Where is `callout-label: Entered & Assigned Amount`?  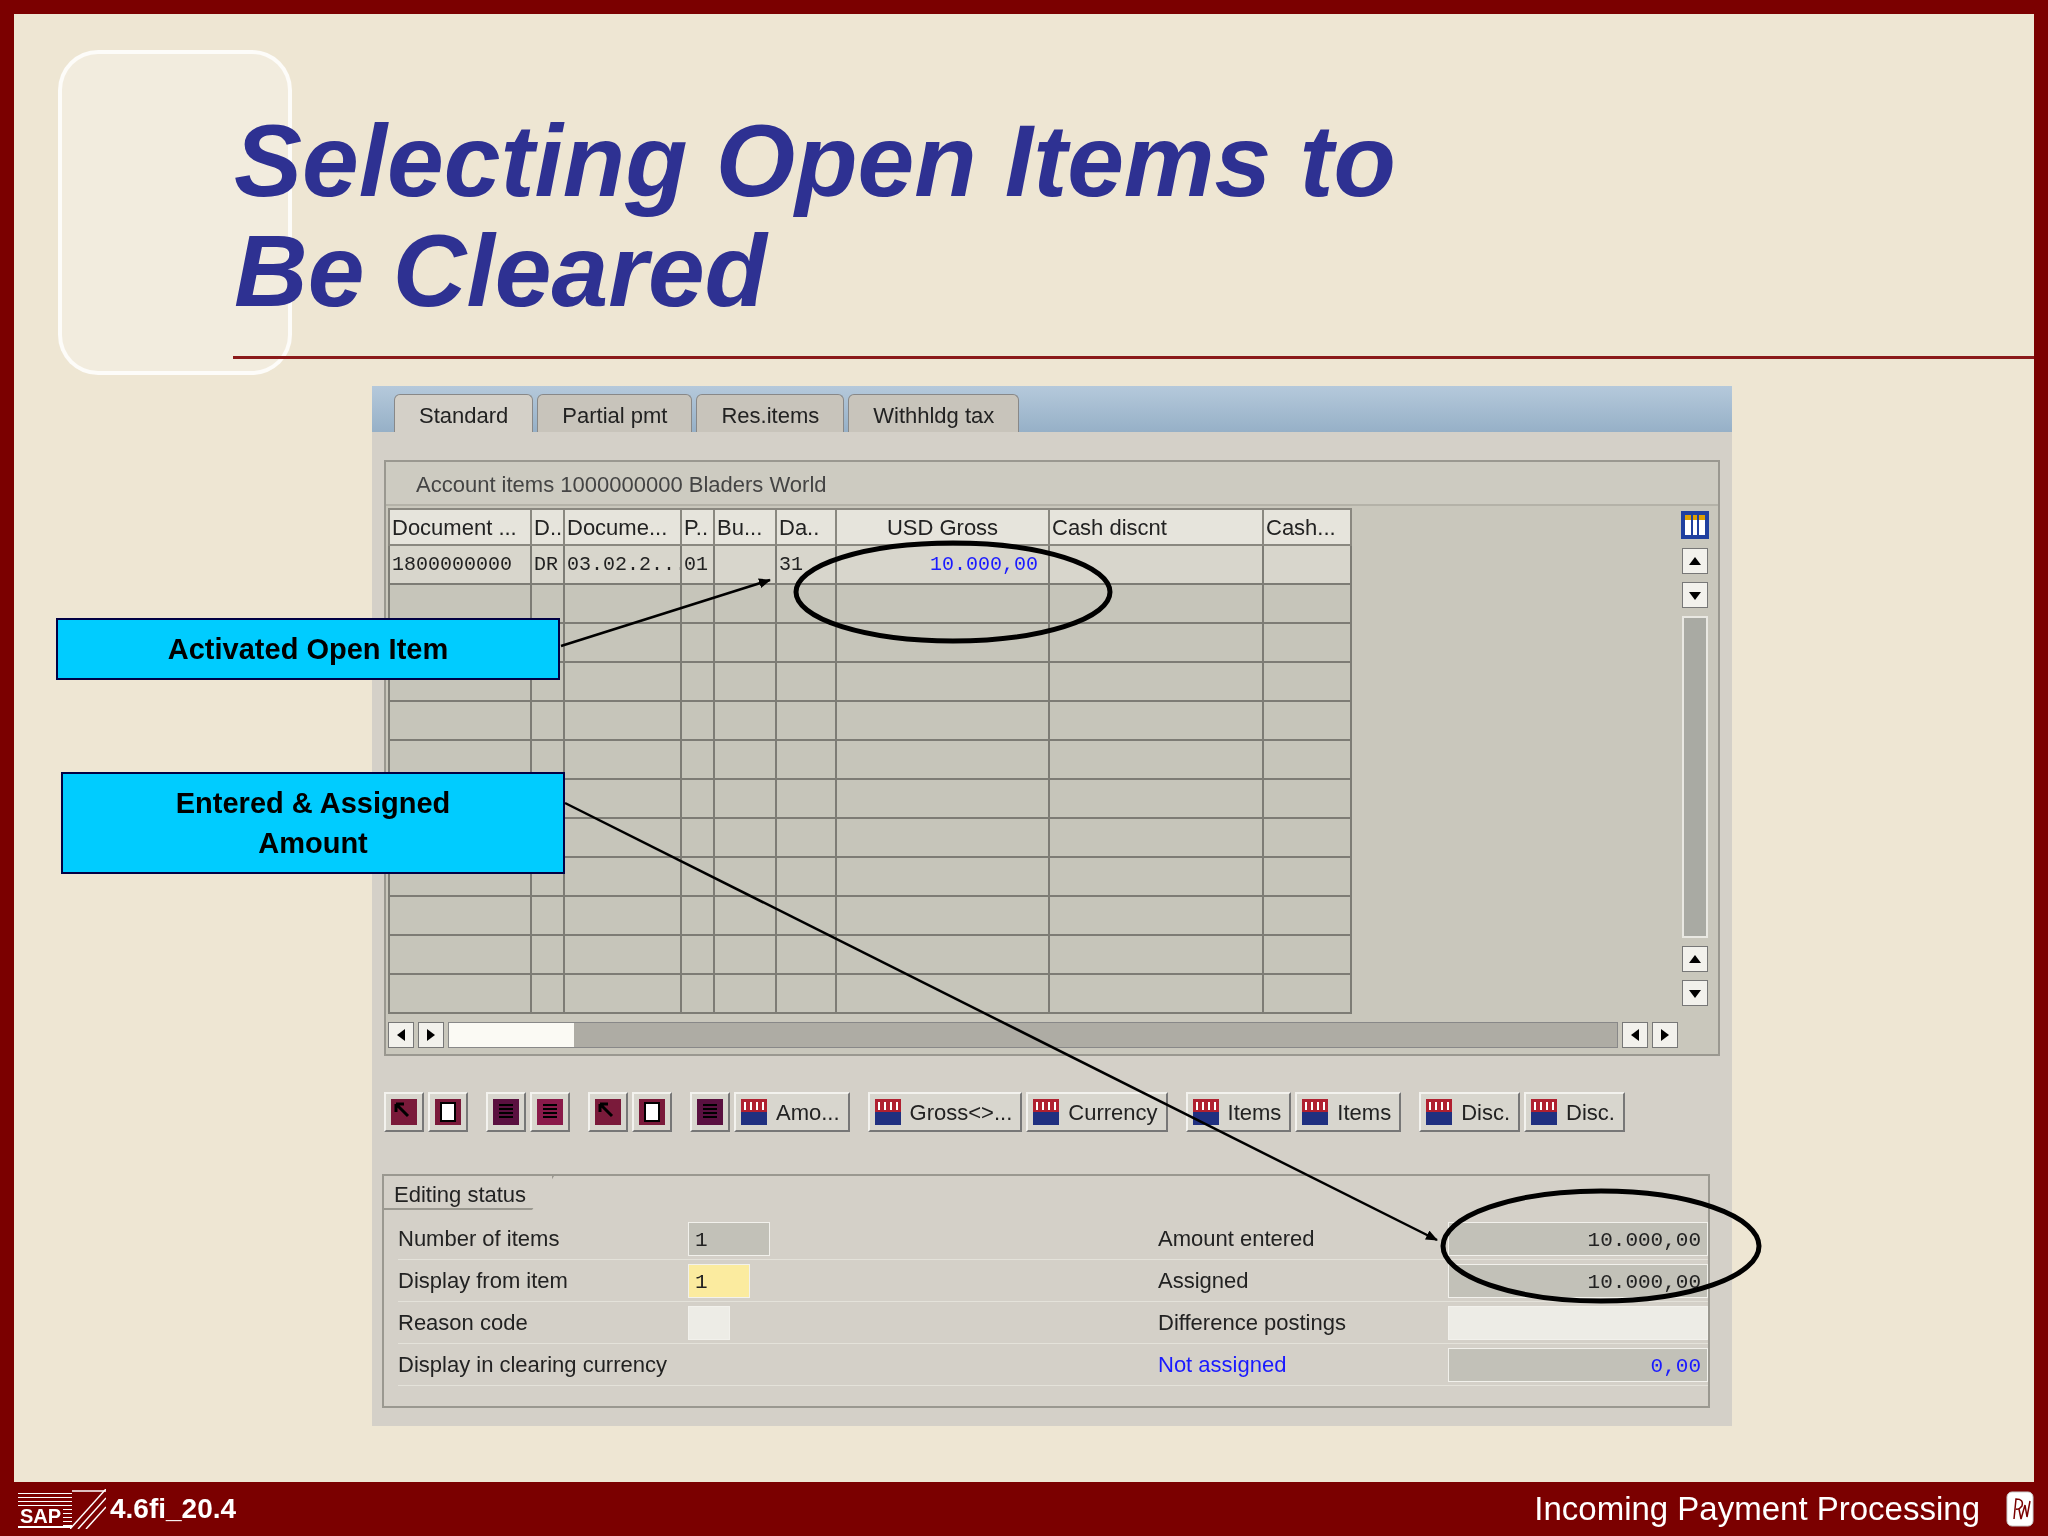 callout-label: Entered & Assigned Amount is located at coordinates (313, 823).